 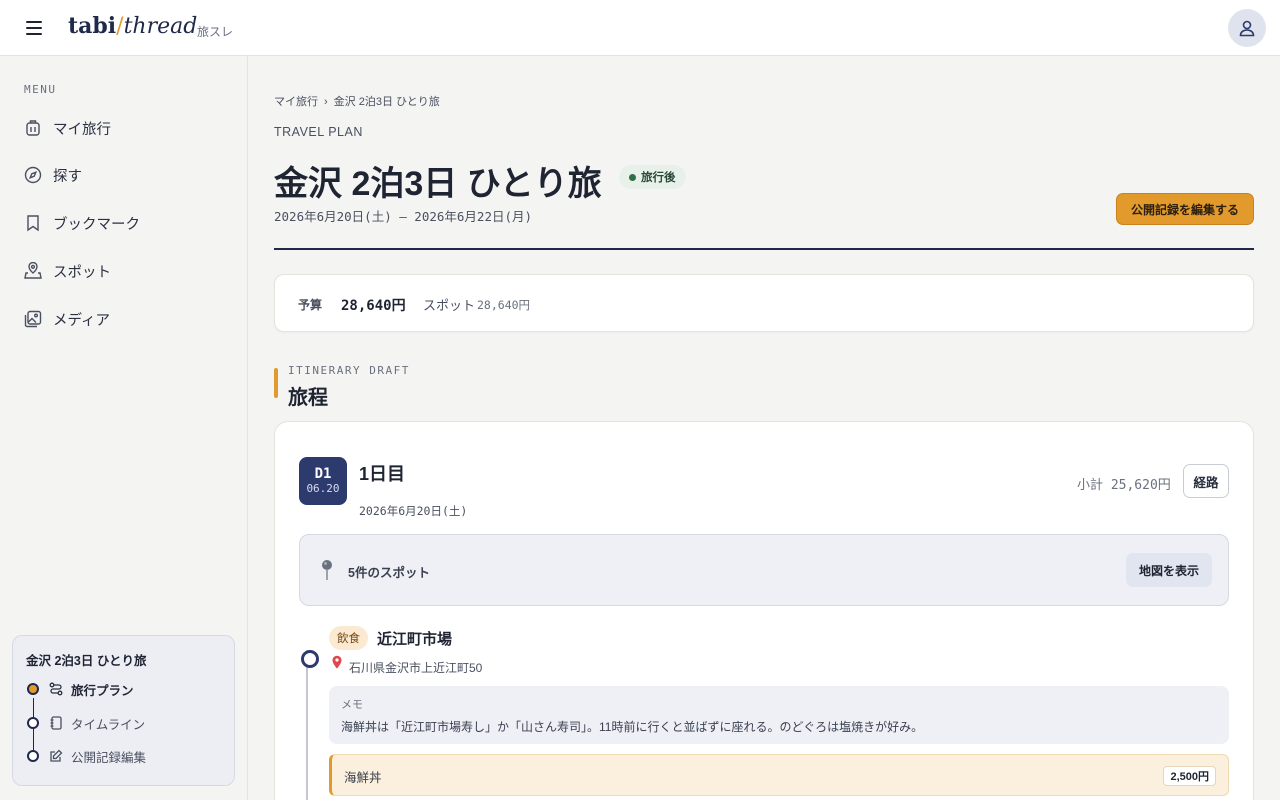 What do you see at coordinates (33, 319) in the screenshot?
I see `image-icon` at bounding box center [33, 319].